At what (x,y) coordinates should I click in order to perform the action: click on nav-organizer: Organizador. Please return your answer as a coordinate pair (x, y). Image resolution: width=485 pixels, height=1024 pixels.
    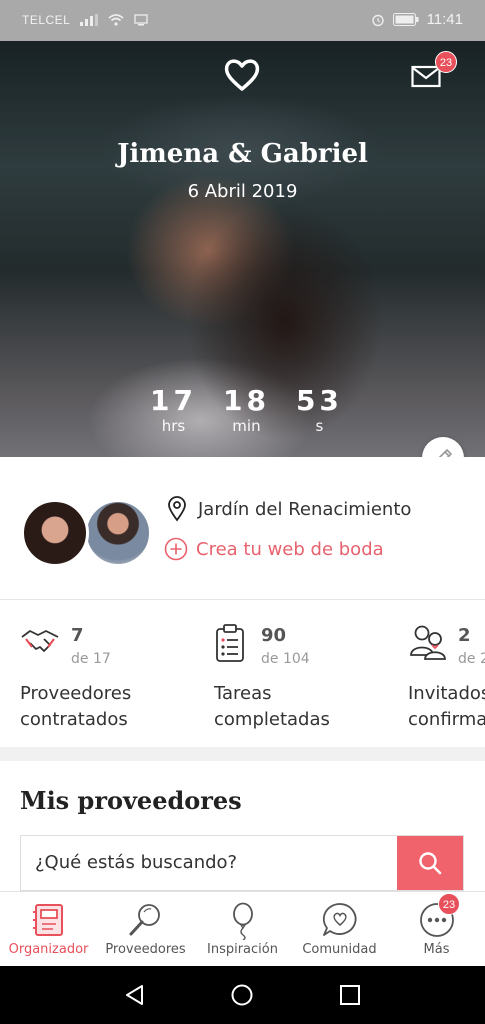
    Looking at the image, I should click on (48, 929).